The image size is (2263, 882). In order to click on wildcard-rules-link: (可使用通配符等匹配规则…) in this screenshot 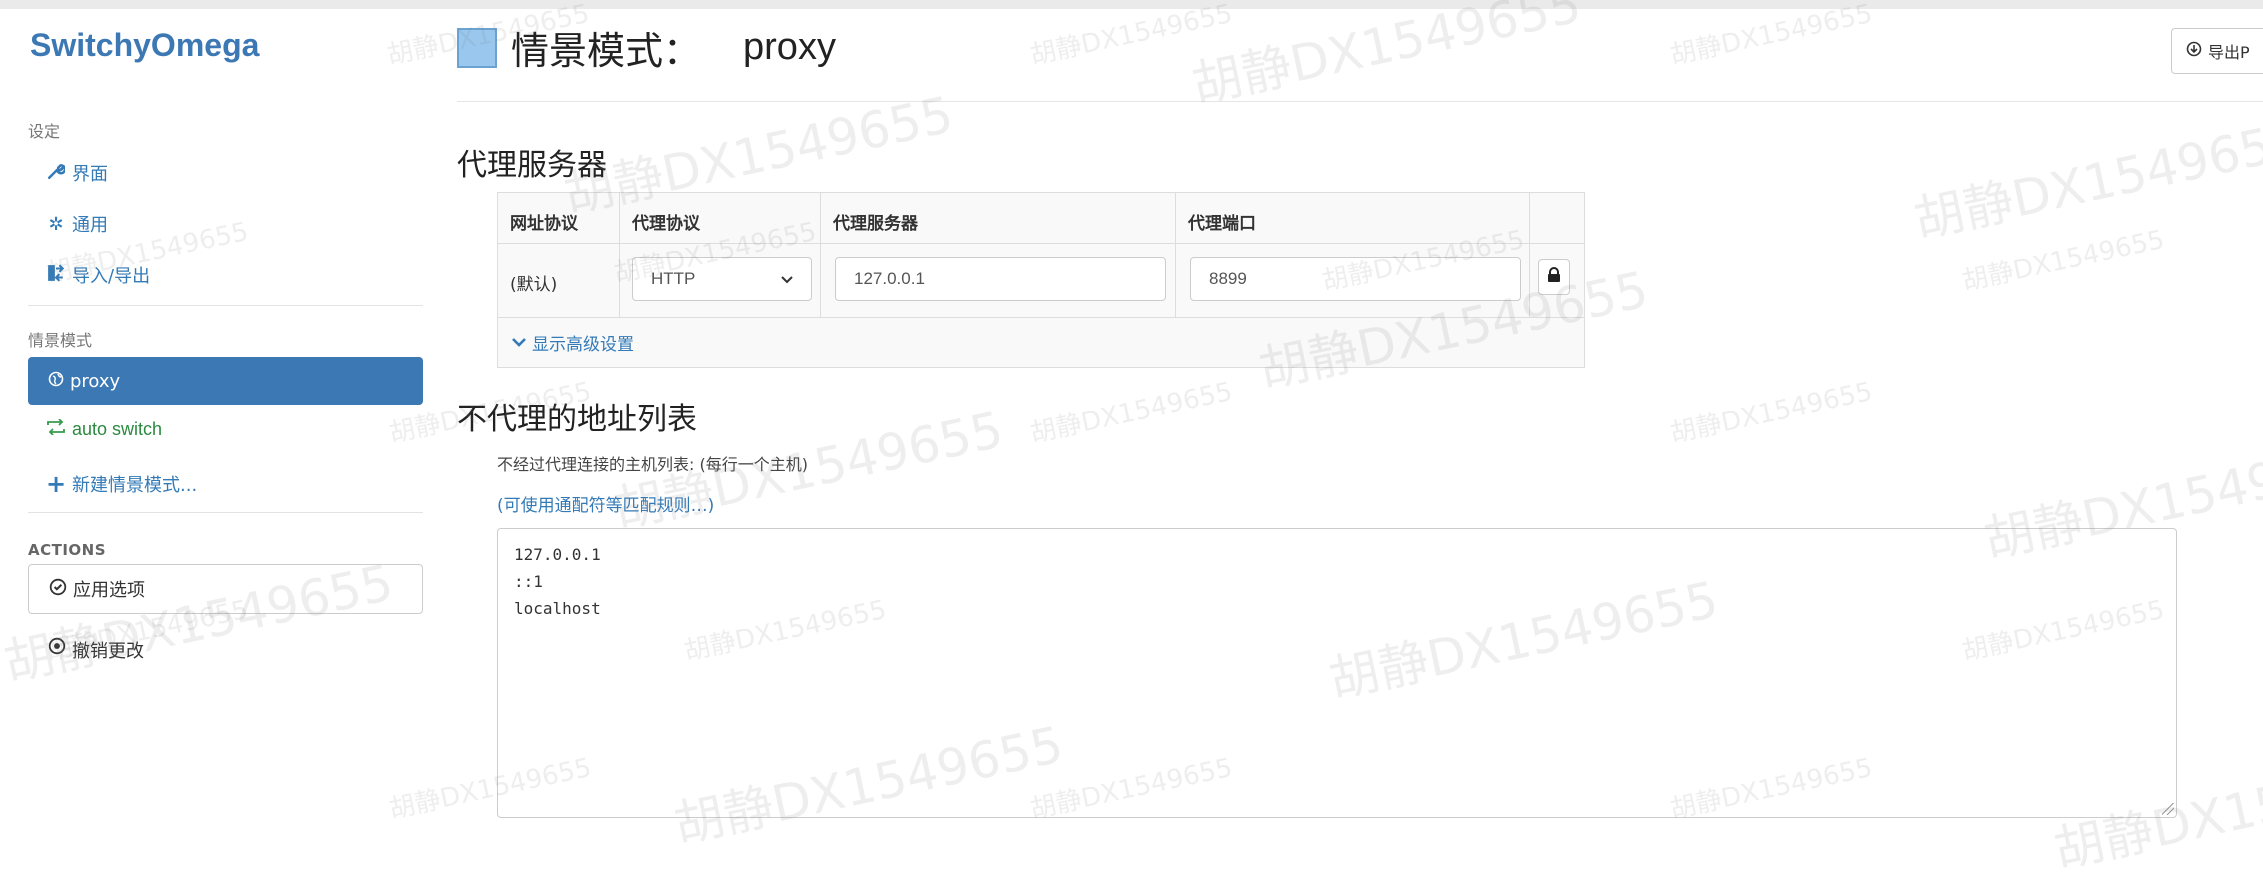, I will do `click(605, 503)`.